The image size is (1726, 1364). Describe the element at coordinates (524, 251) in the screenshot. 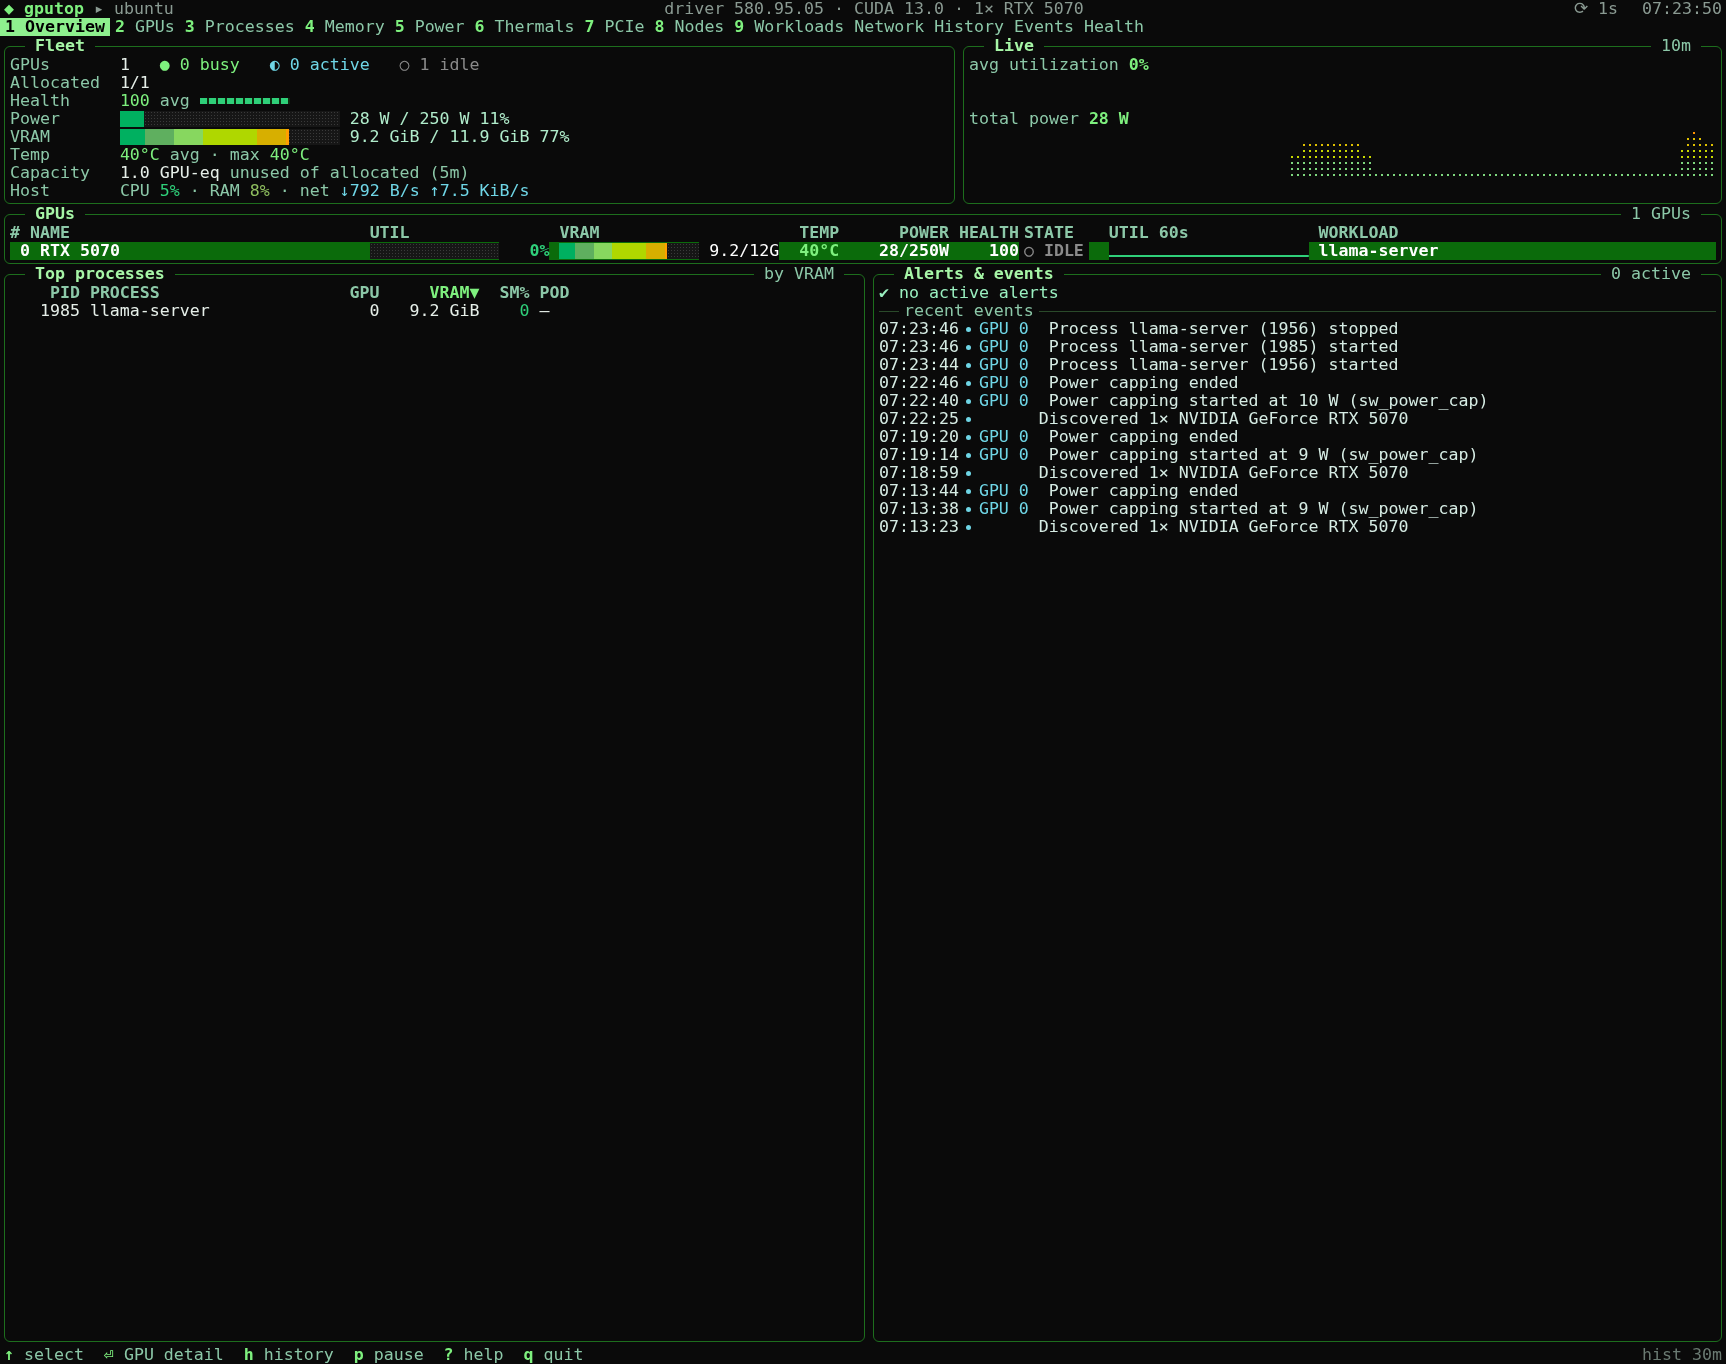

I see `util-value: 0%` at that location.